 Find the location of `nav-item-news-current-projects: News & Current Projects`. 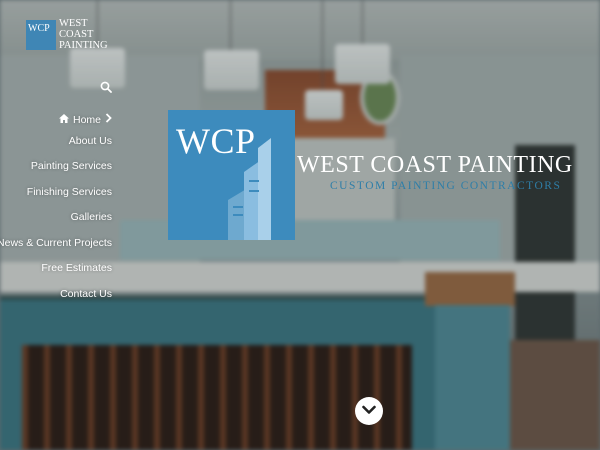

nav-item-news-current-projects: News & Current Projects is located at coordinates (56, 248).